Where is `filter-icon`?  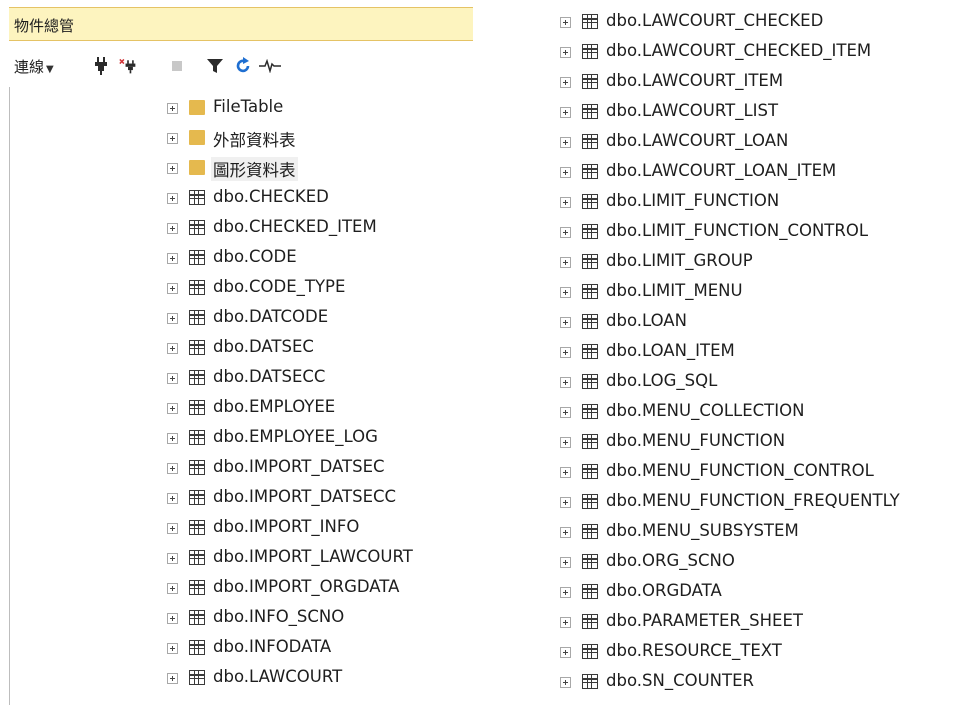 filter-icon is located at coordinates (215, 66).